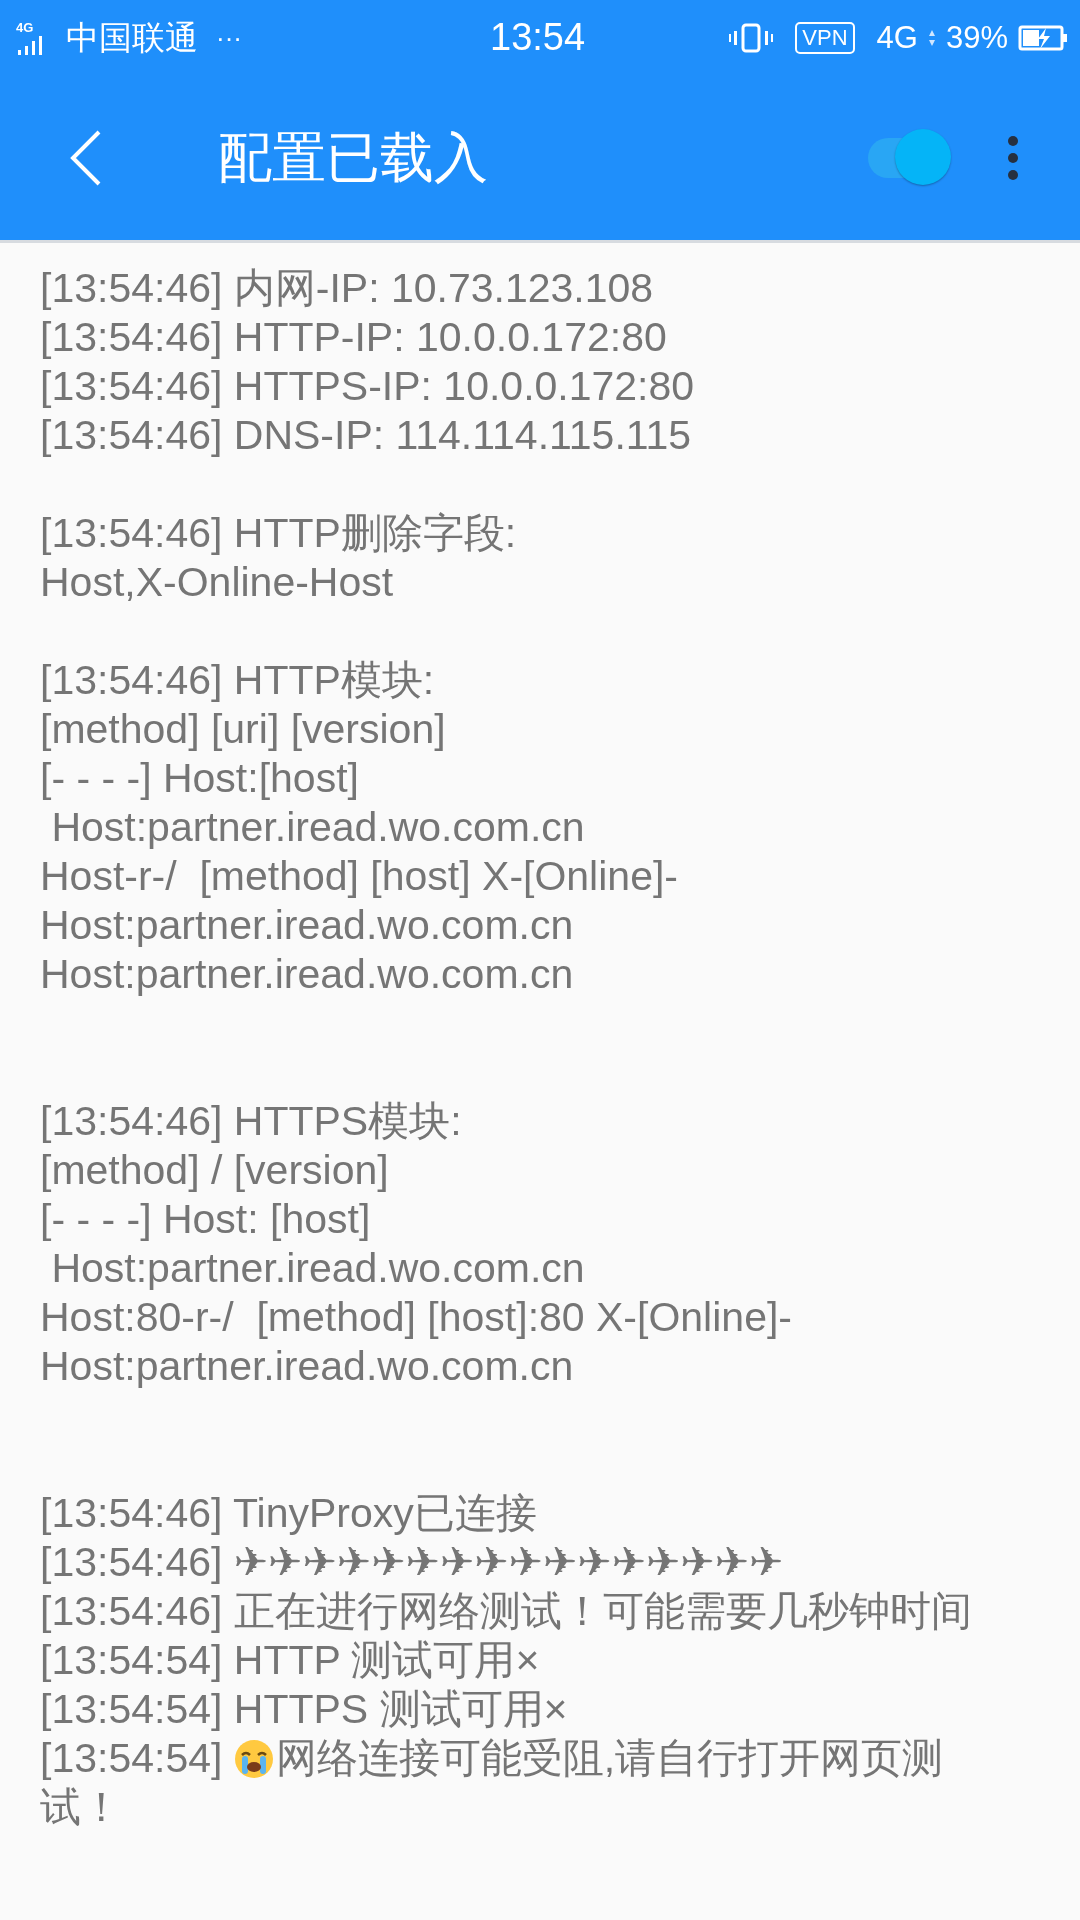 The image size is (1080, 1920). I want to click on log-line: [13:54:46] ✈✈✈✈✈✈✈✈✈✈✈✈✈✈✈✈, so click(412, 1562).